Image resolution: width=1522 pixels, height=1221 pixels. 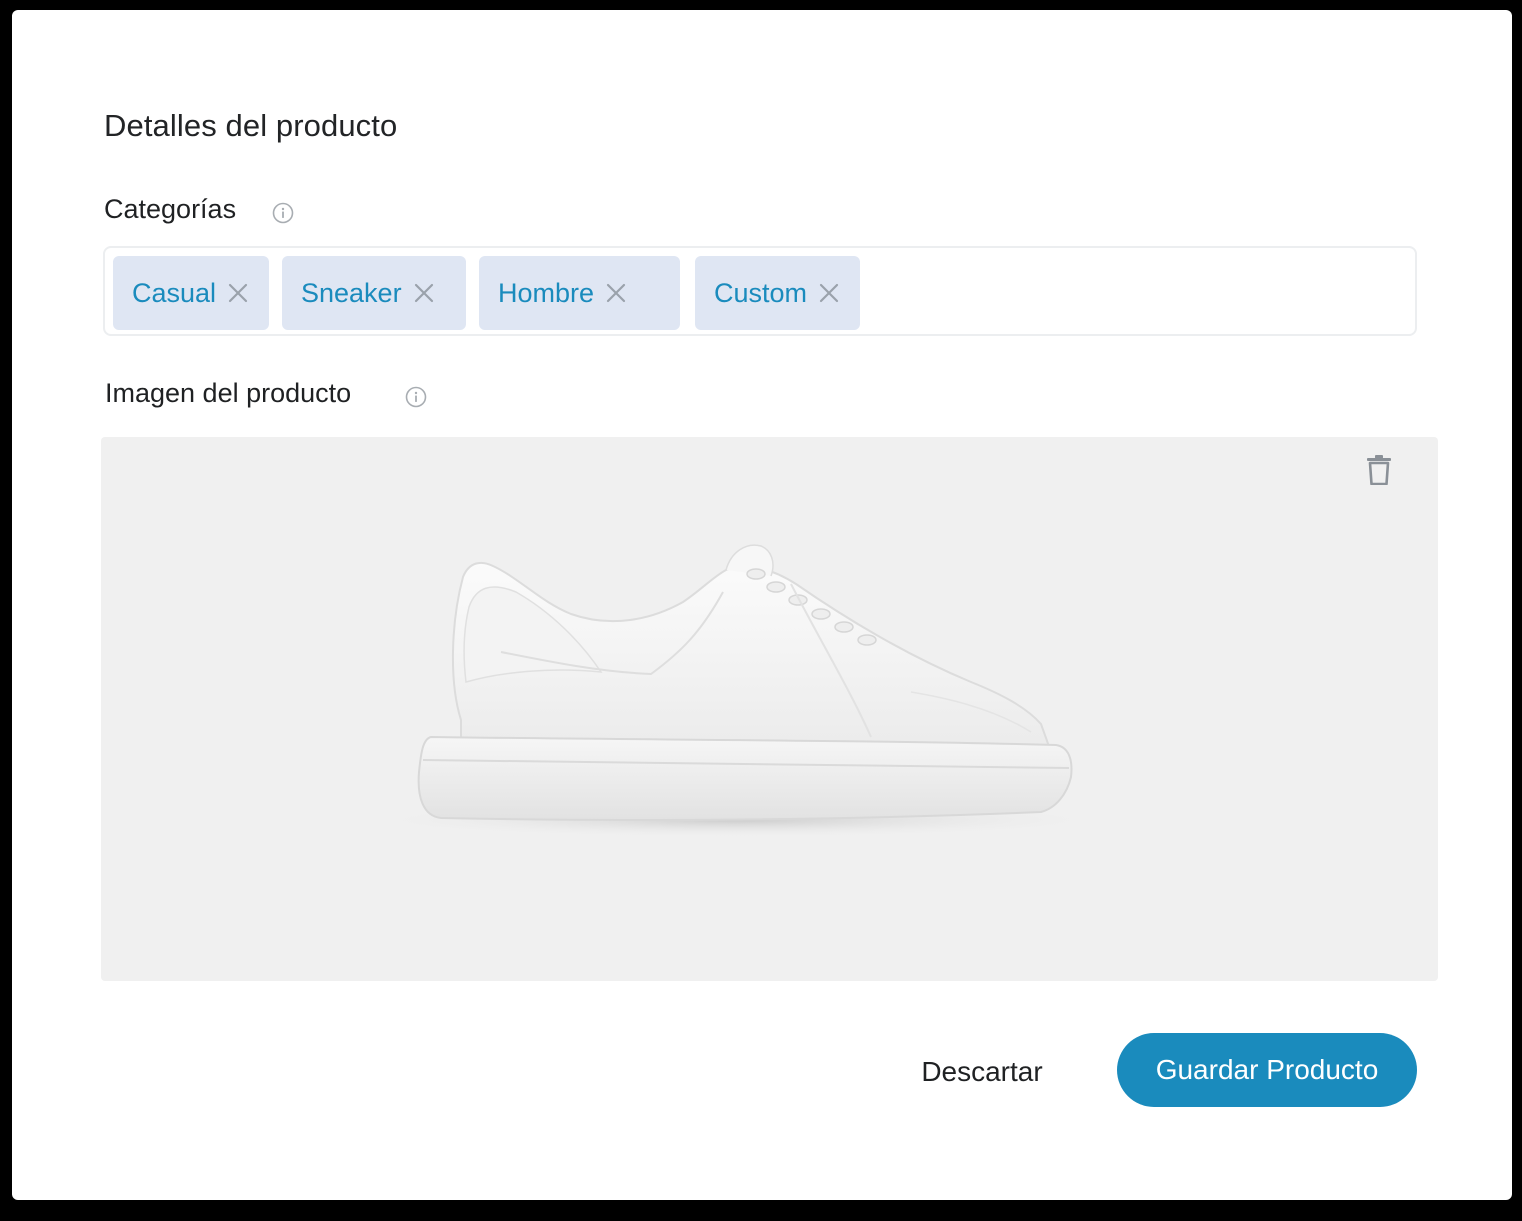 What do you see at coordinates (1379, 470) in the screenshot?
I see `trash-icon` at bounding box center [1379, 470].